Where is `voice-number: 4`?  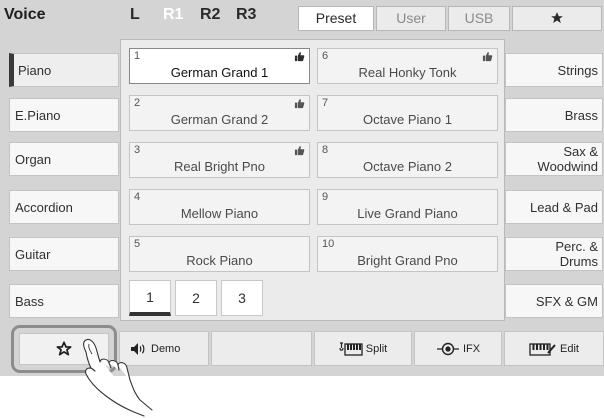
voice-number: 4 is located at coordinates (137, 197).